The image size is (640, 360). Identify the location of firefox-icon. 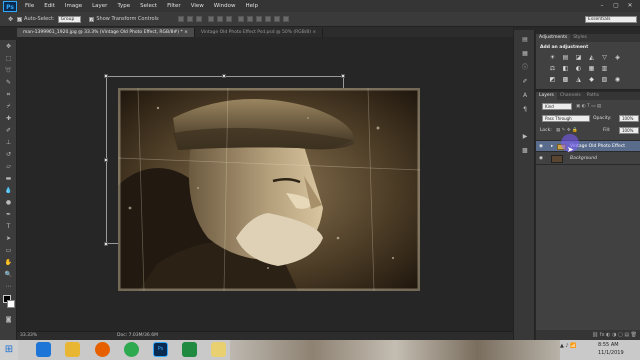
(102, 349).